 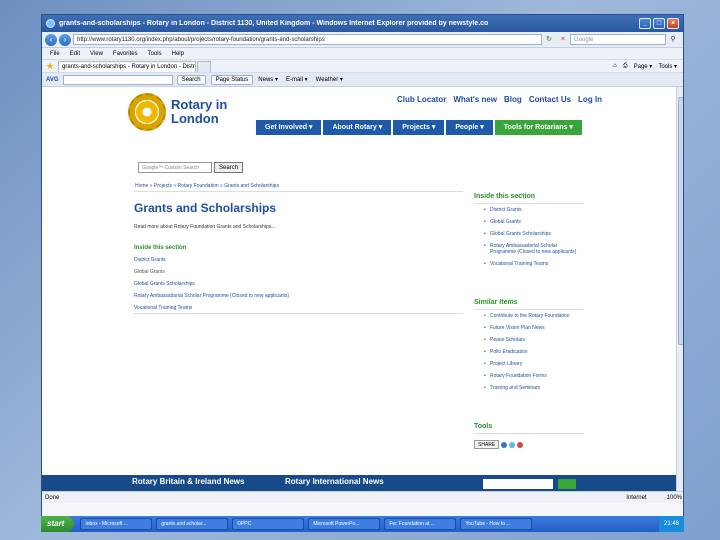 I want to click on system-clock: 21:48, so click(x=671, y=524).